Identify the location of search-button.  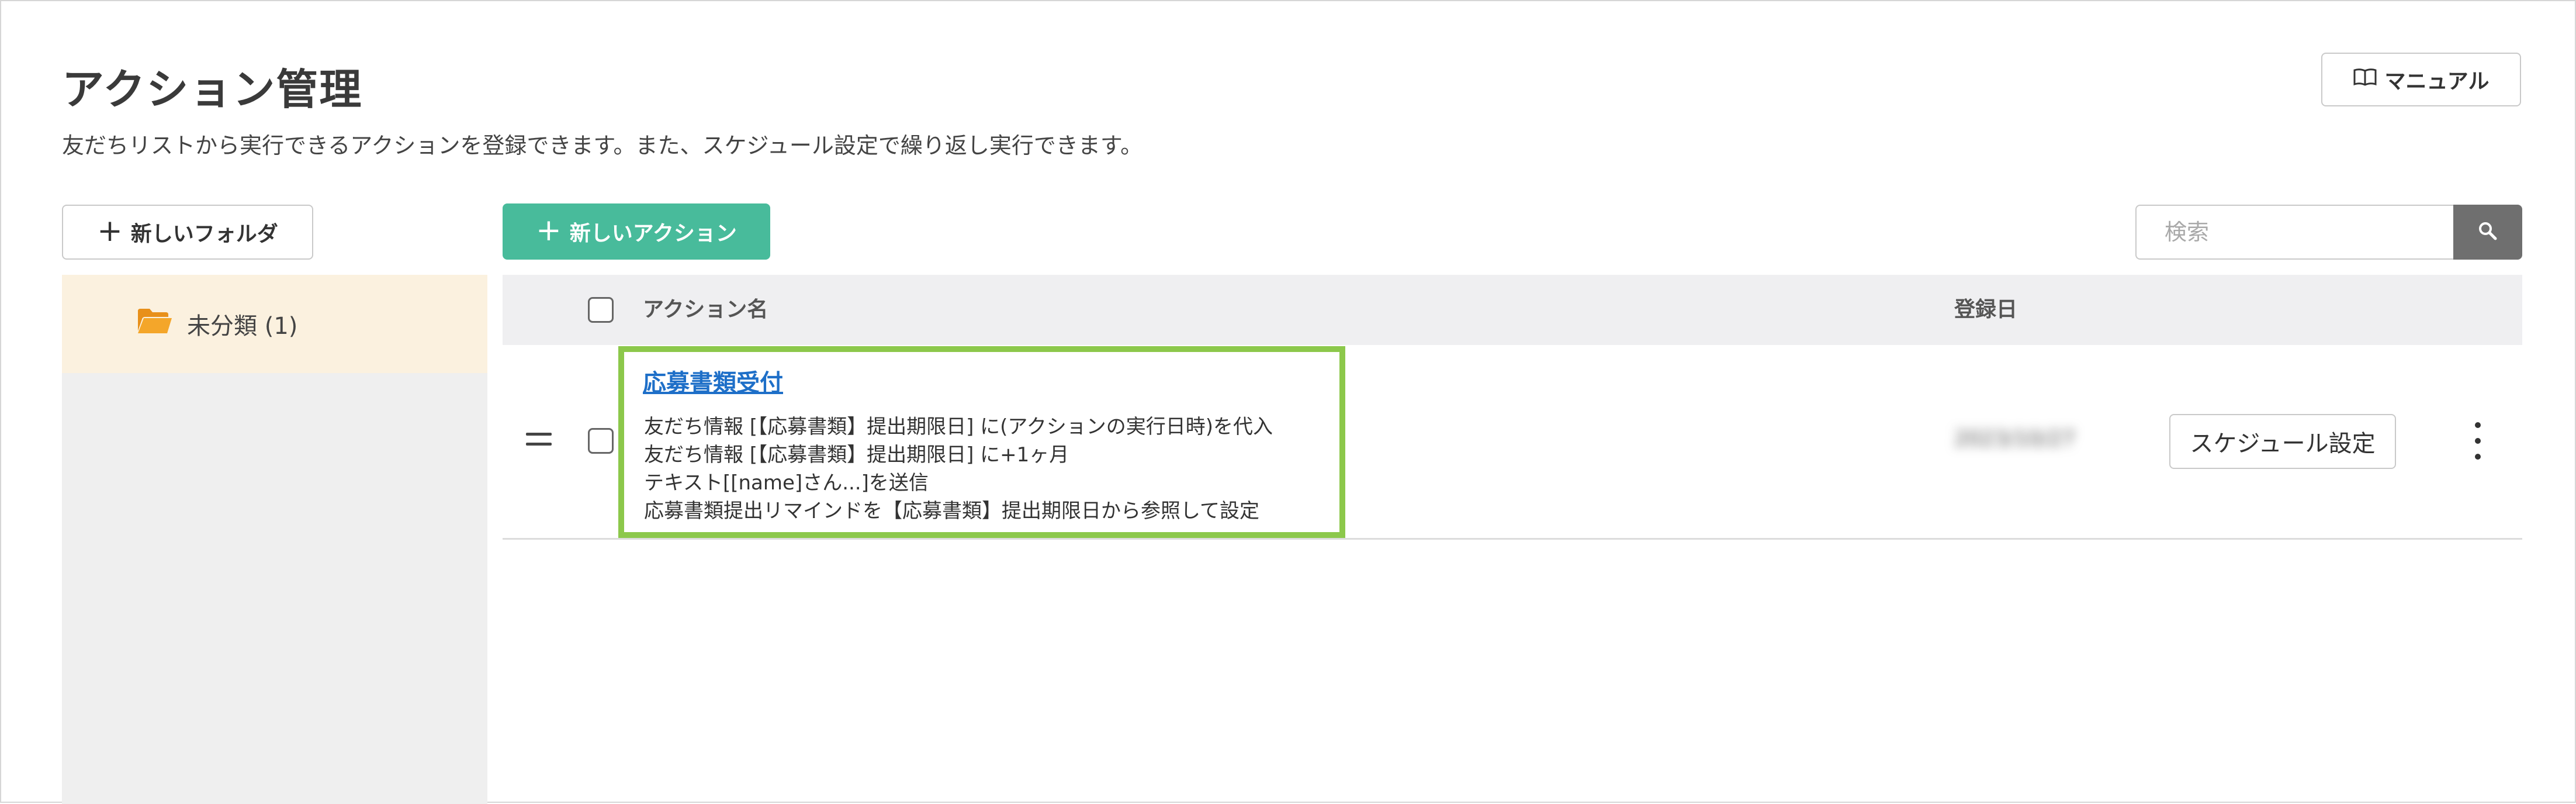
(2488, 232).